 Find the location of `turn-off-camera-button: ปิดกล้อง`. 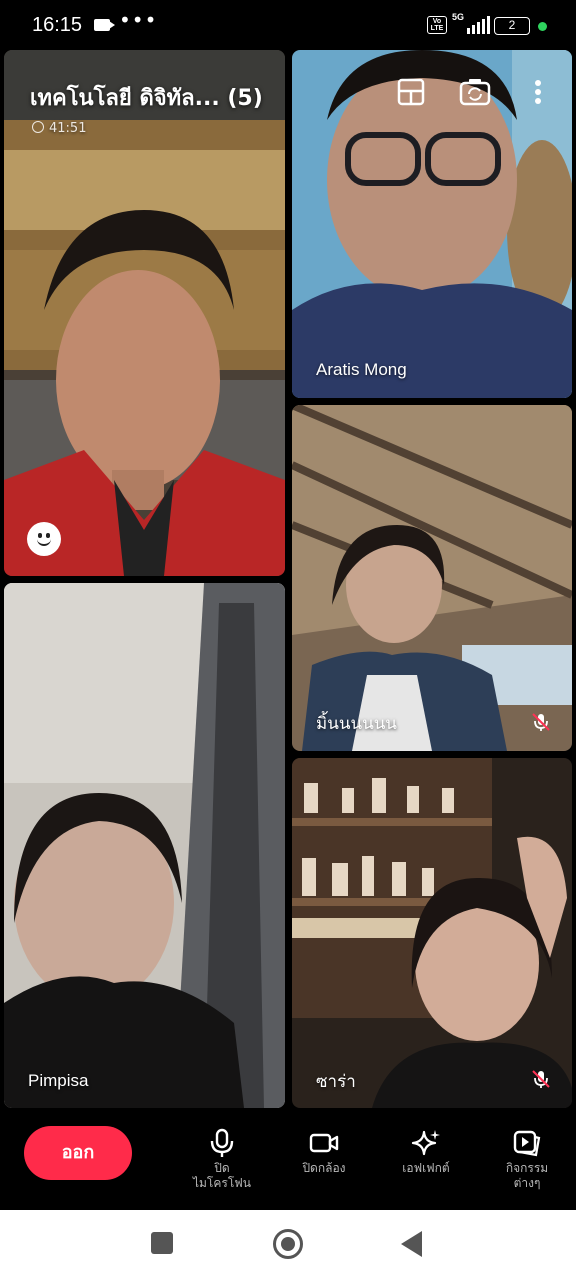

turn-off-camera-button: ปิดกล้อง is located at coordinates (324, 1152).